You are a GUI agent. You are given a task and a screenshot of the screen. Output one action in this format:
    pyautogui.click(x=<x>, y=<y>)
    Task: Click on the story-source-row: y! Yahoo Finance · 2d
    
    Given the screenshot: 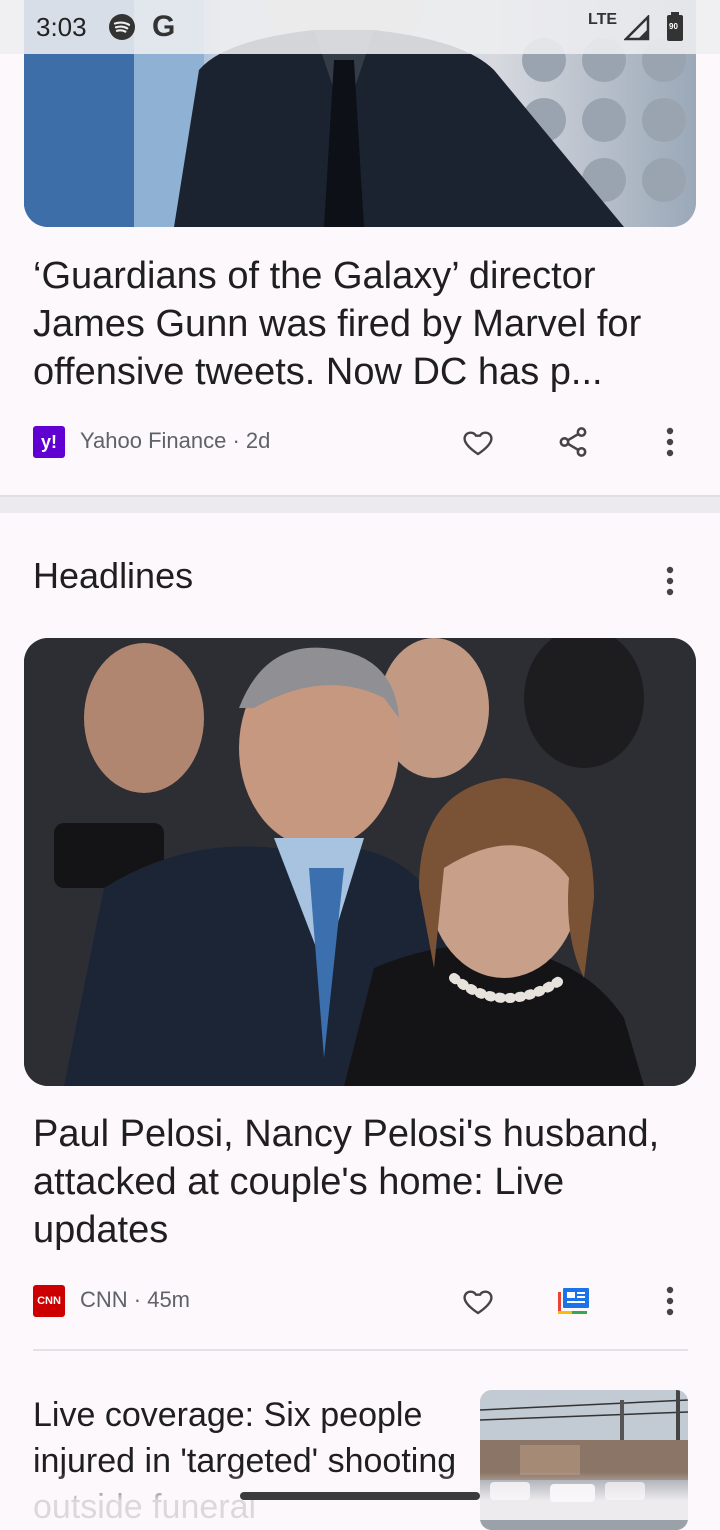 What is the action you would take?
    pyautogui.click(x=363, y=442)
    